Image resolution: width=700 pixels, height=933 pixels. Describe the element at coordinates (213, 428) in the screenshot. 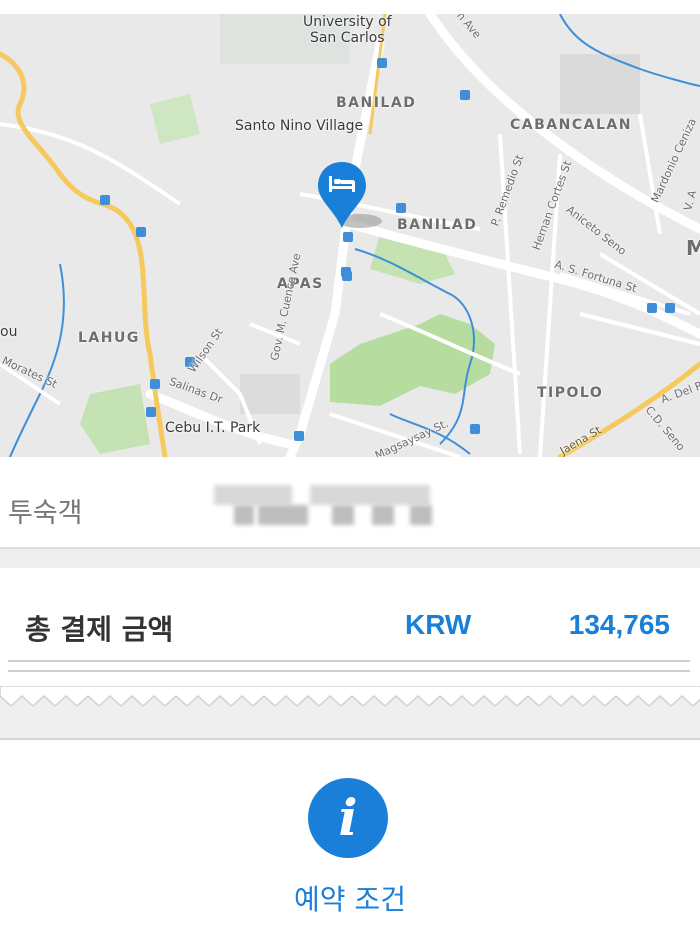

I see `map-label-it-park: Cebu I.T. Park` at that location.